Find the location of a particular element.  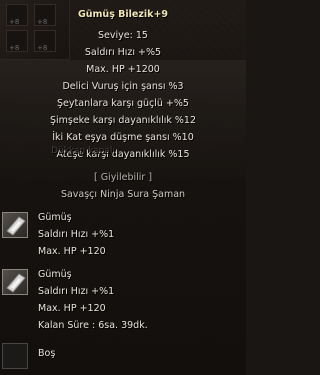

item-stat: İki Kat eşya düşme şansı %10 is located at coordinates (123, 137).